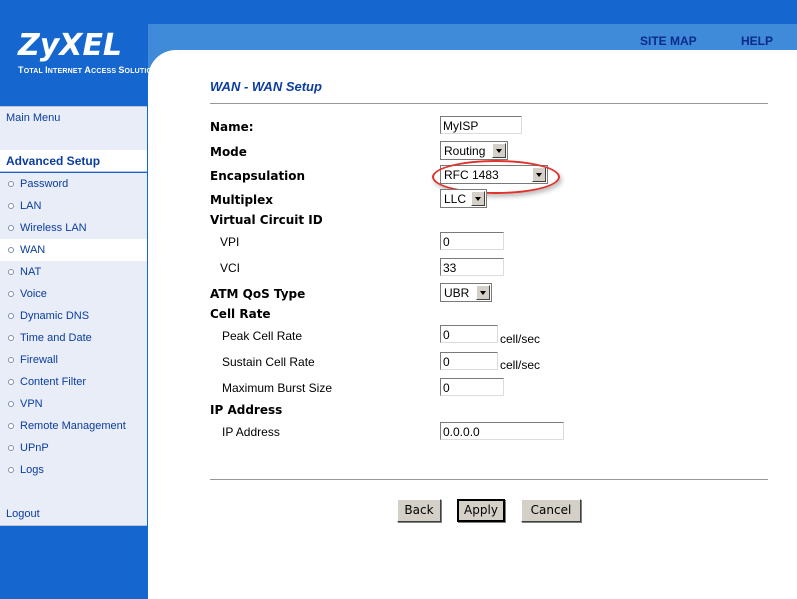 Image resolution: width=797 pixels, height=599 pixels. What do you see at coordinates (266, 220) in the screenshot?
I see `virtual-circuit-id-label: Virtual Circuit ID` at bounding box center [266, 220].